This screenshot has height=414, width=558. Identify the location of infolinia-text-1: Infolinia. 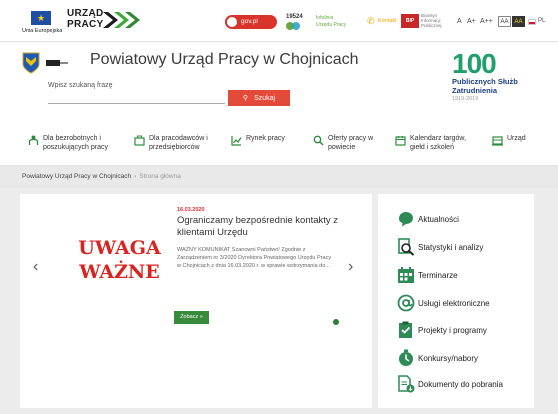
(325, 18).